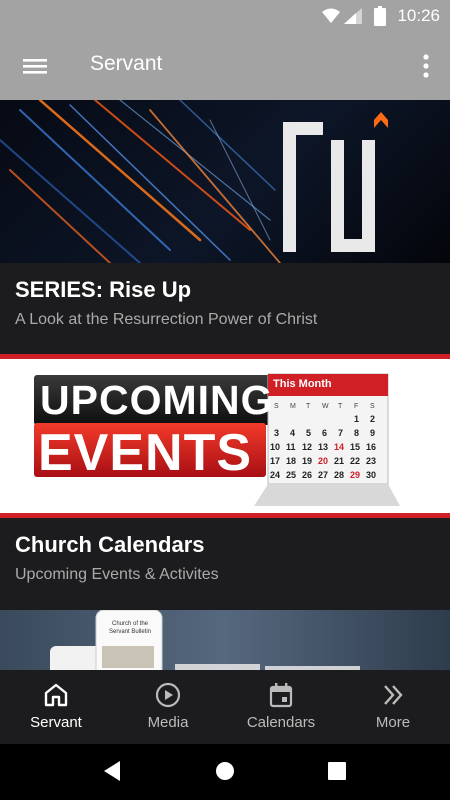  What do you see at coordinates (339, 447) in the screenshot?
I see `svg-text: 14` at bounding box center [339, 447].